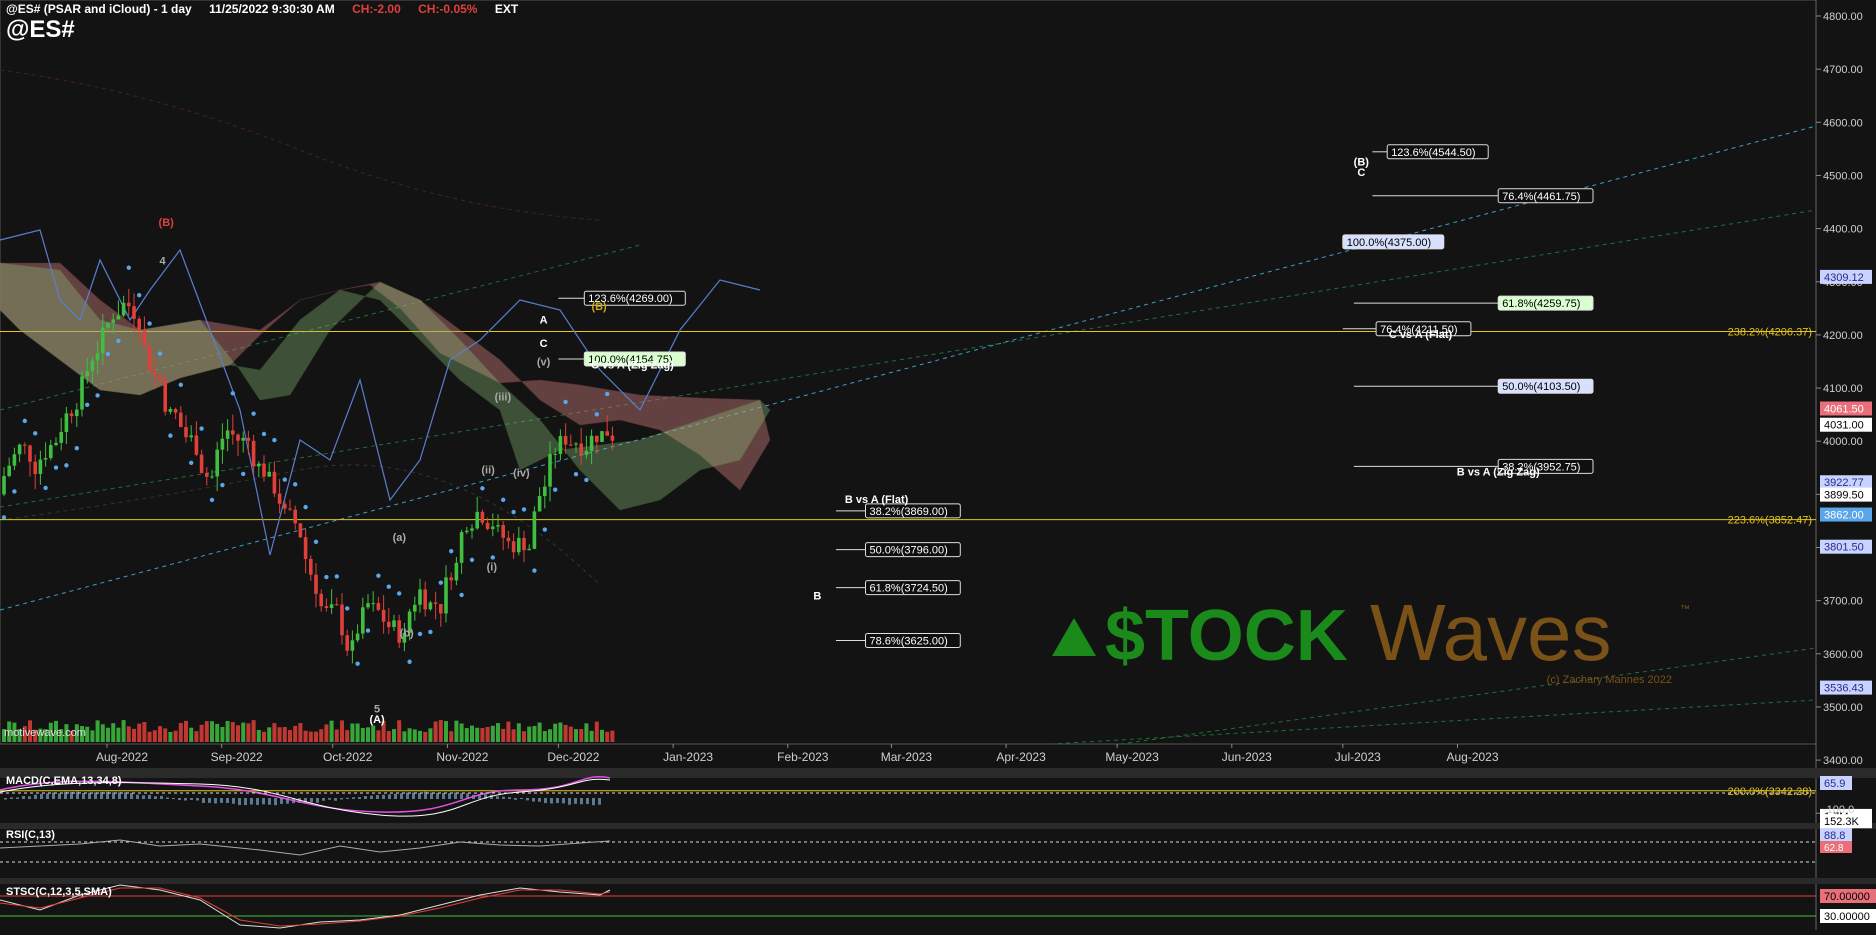 This screenshot has width=1876, height=935. What do you see at coordinates (632, 365) in the screenshot?
I see `wave-annotation: C vs A (Zig Zag)` at bounding box center [632, 365].